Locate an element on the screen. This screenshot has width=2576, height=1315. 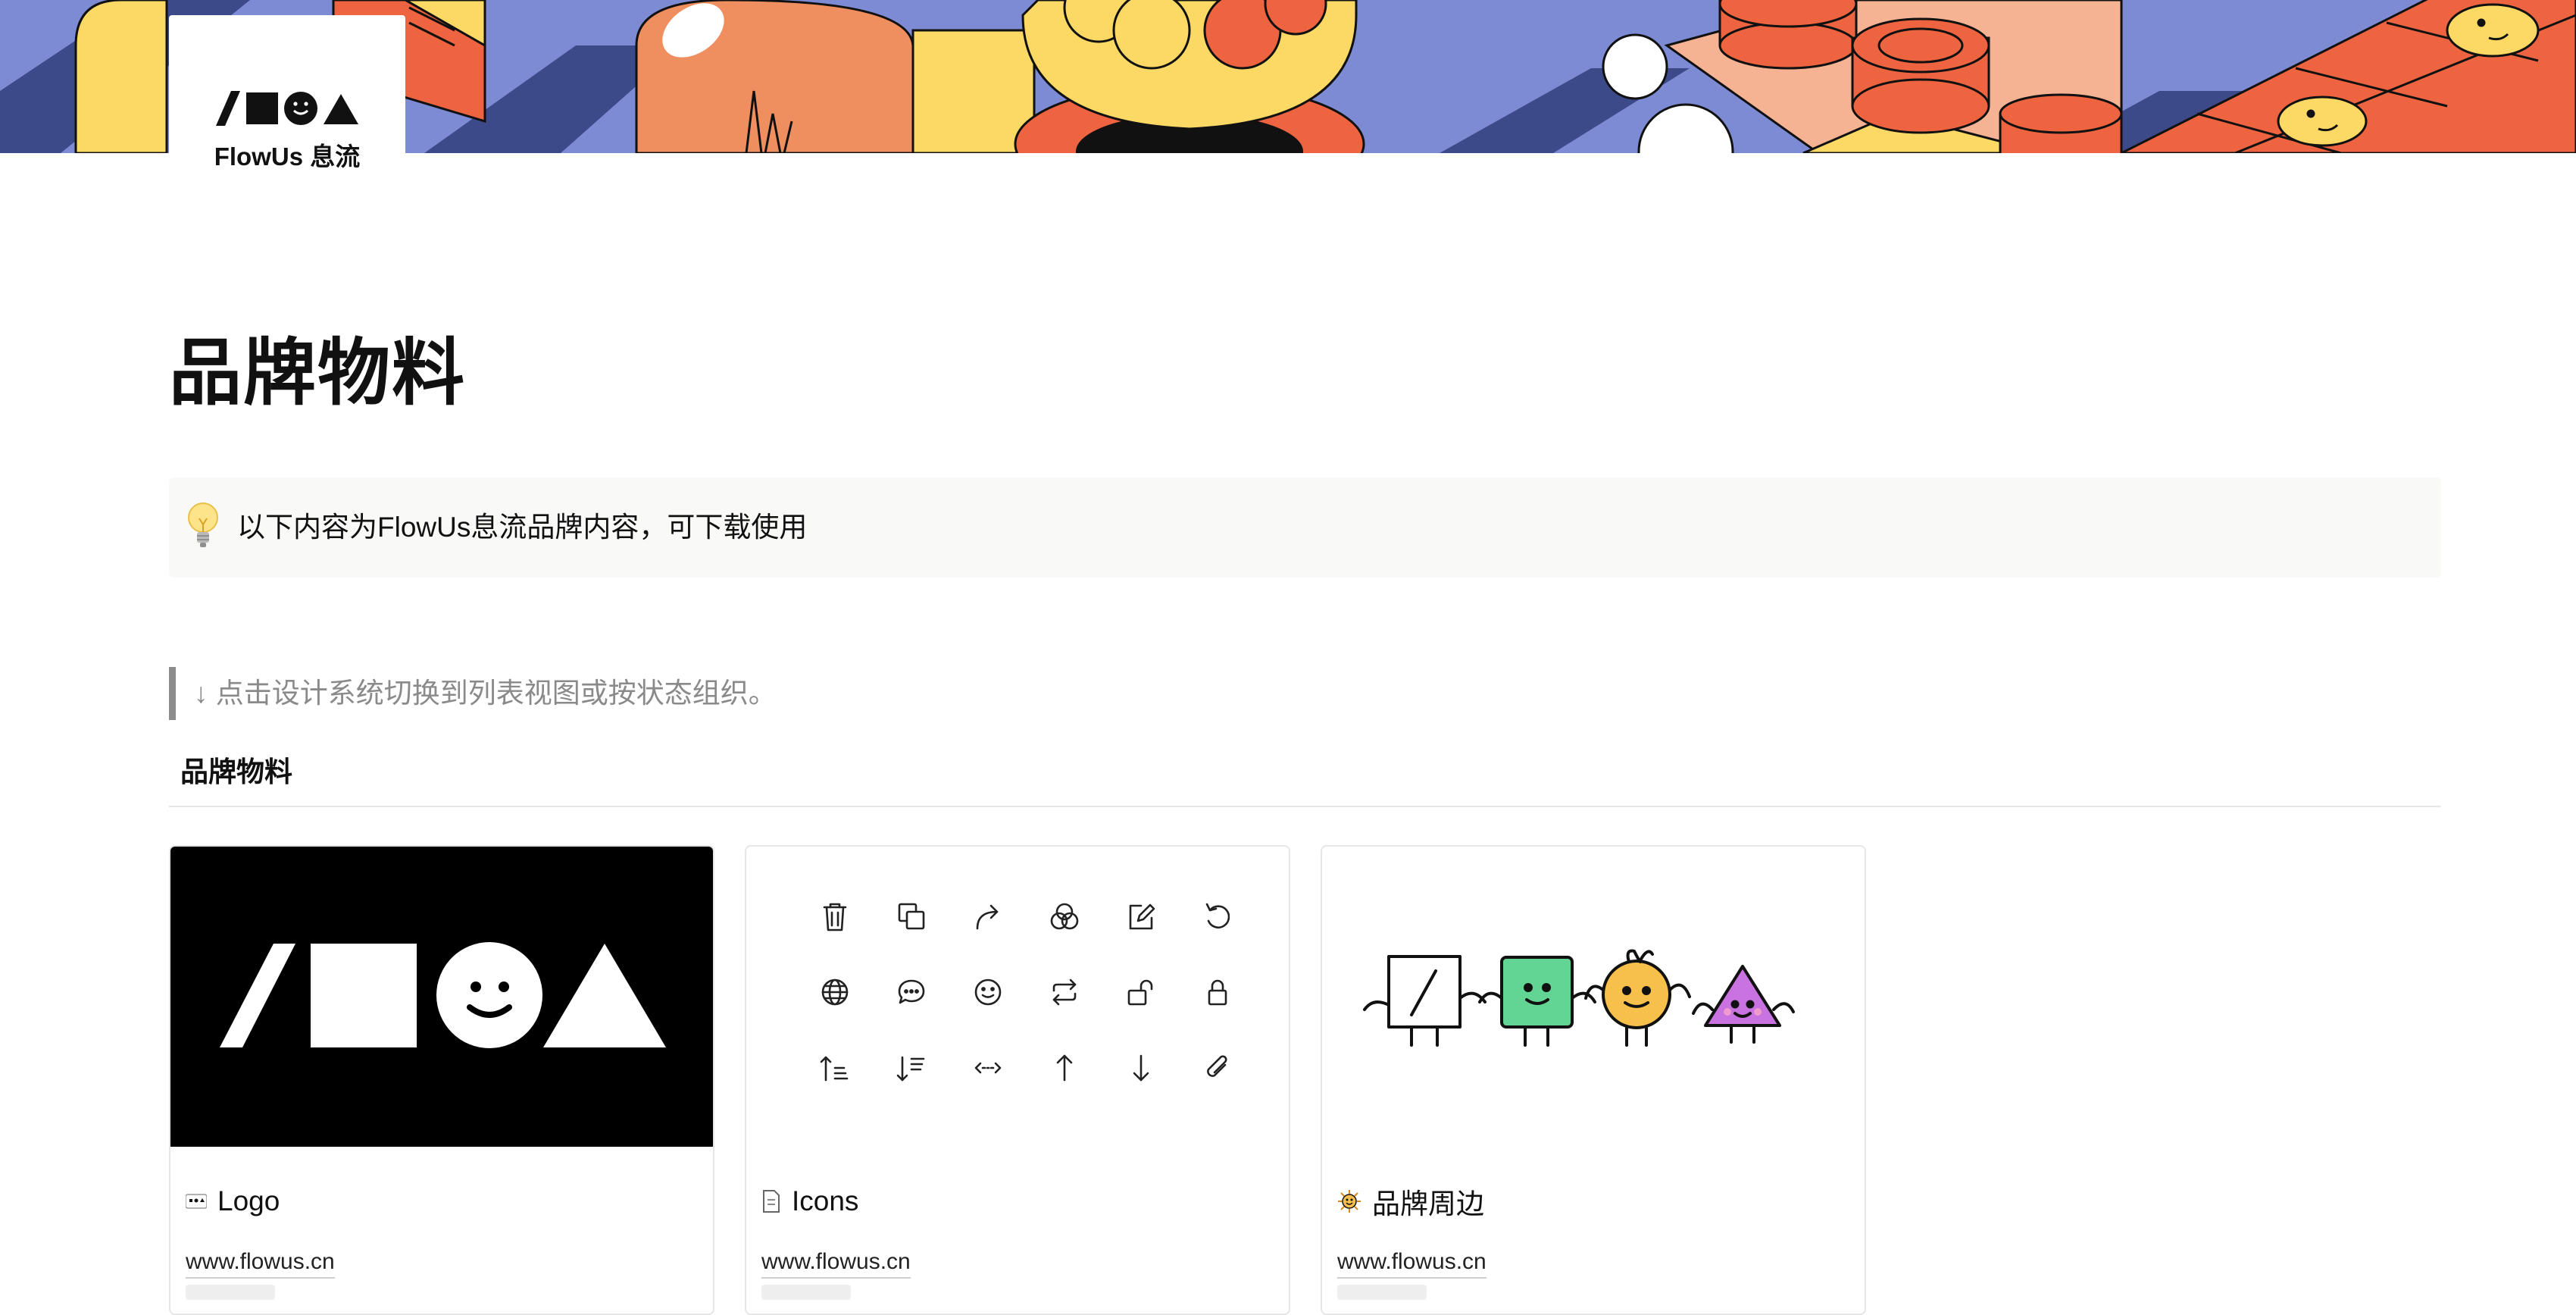
redo-arrow-icon is located at coordinates (987, 917).